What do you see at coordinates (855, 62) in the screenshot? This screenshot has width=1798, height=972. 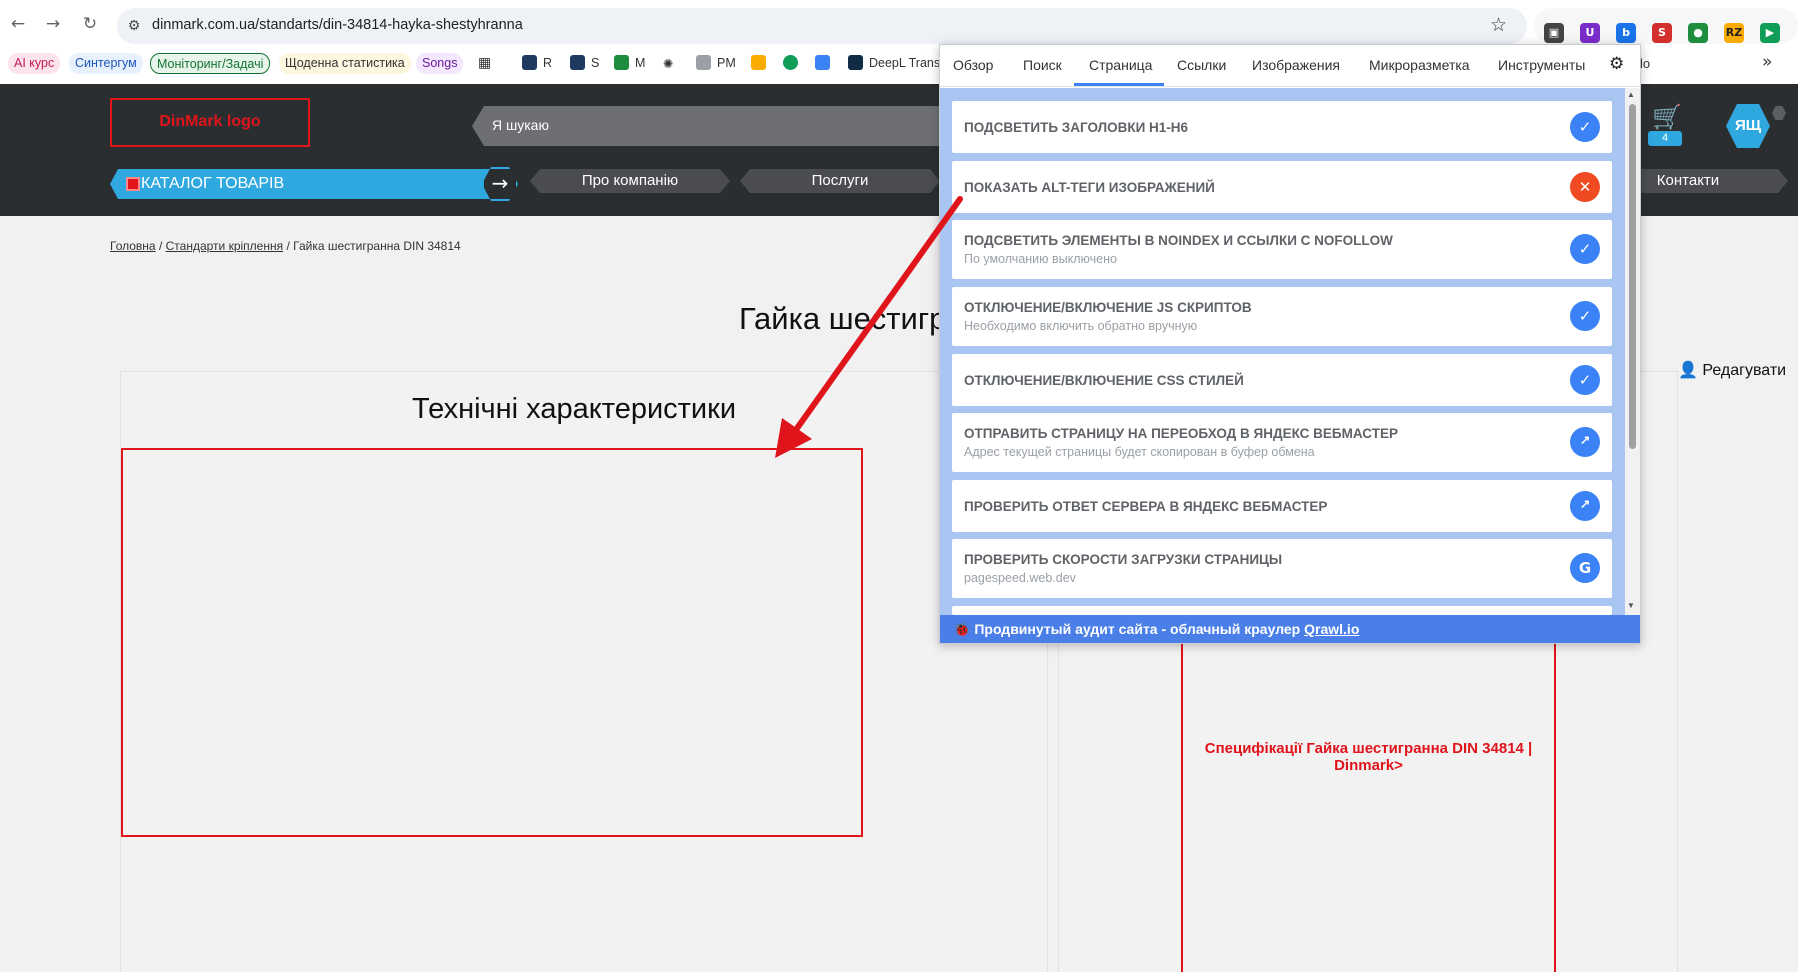 I see `deepl-icon` at bounding box center [855, 62].